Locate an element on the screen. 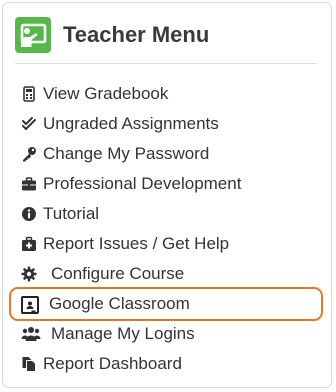 The image size is (336, 392). menu-item-configure-course: Configure Course is located at coordinates (167, 274).